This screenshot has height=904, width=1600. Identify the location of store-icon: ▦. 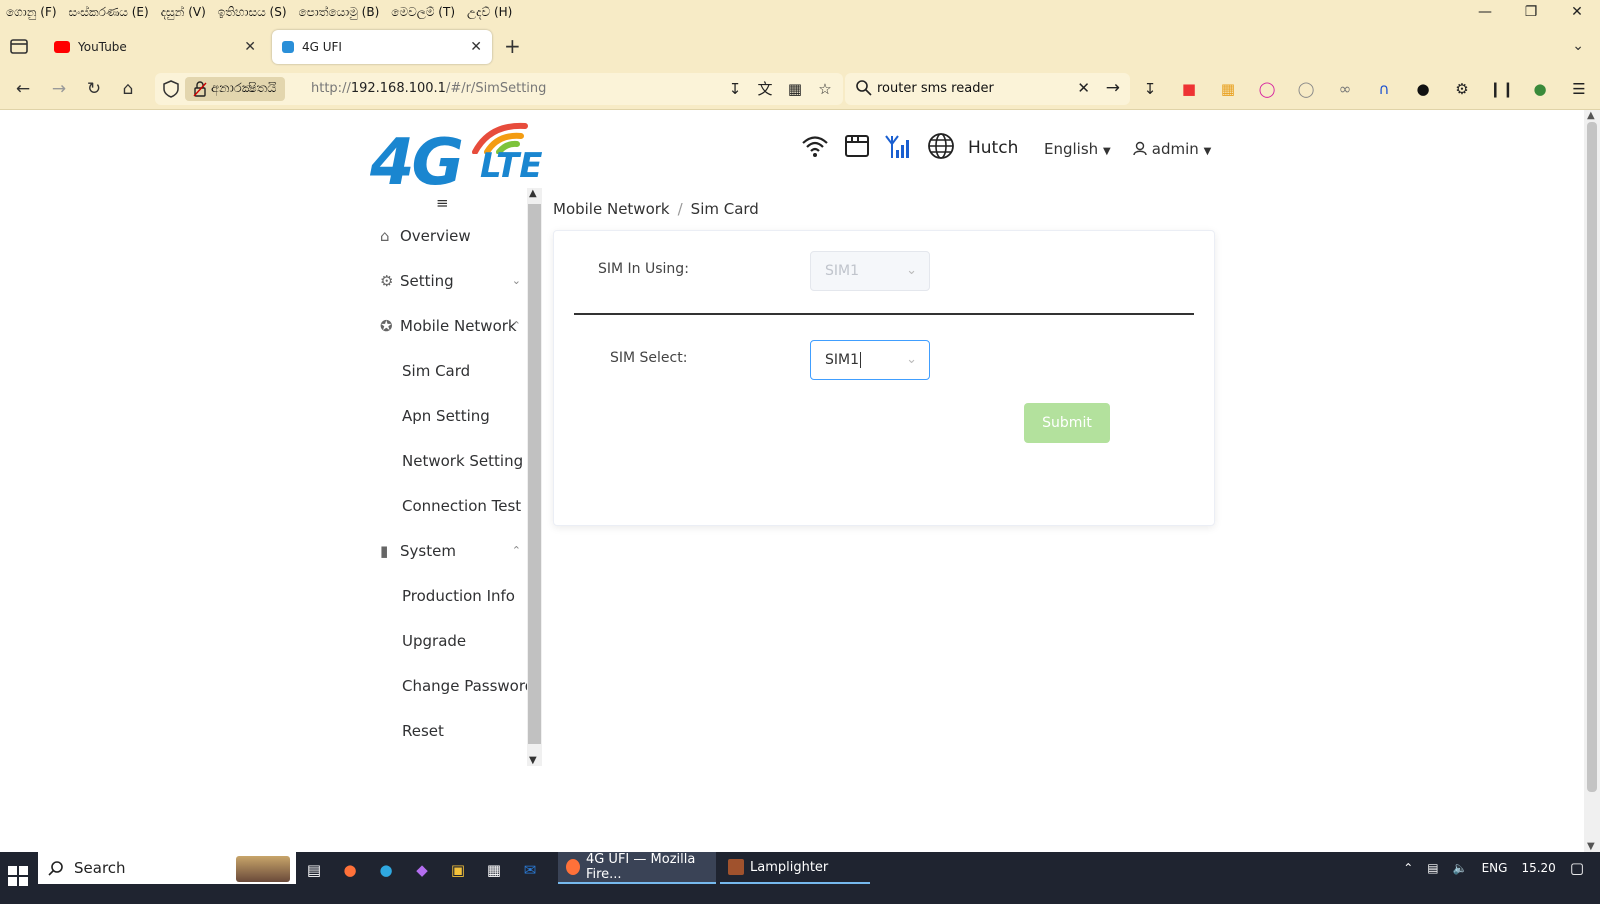
(494, 870).